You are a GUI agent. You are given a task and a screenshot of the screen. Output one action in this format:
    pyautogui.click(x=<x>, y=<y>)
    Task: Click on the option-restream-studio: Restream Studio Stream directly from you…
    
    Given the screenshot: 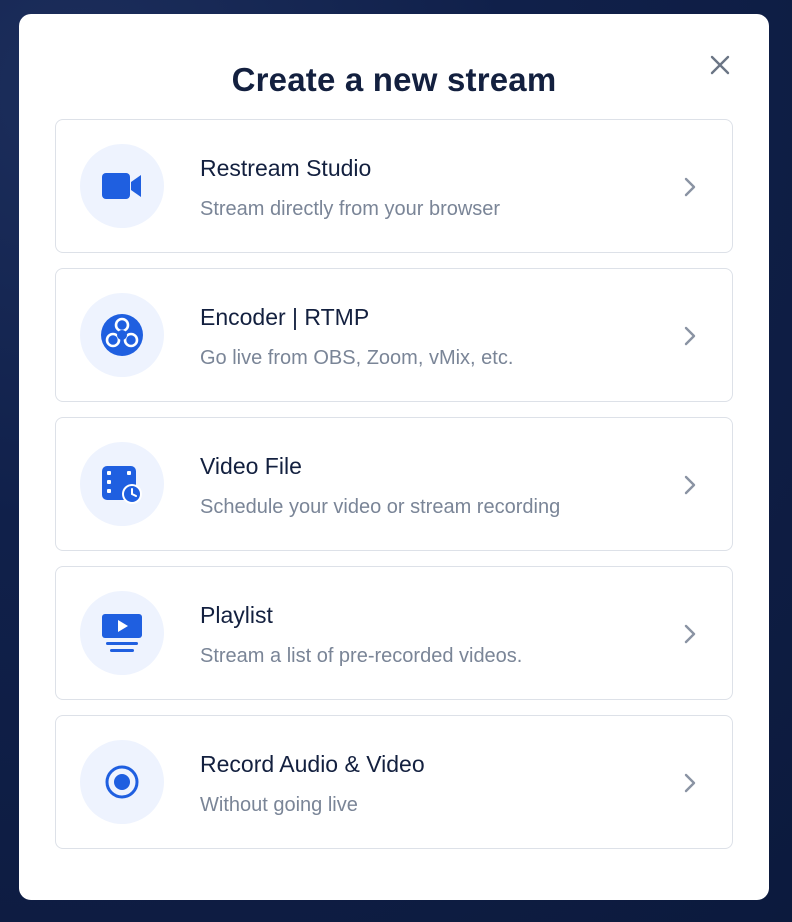 What is the action you would take?
    pyautogui.click(x=394, y=186)
    